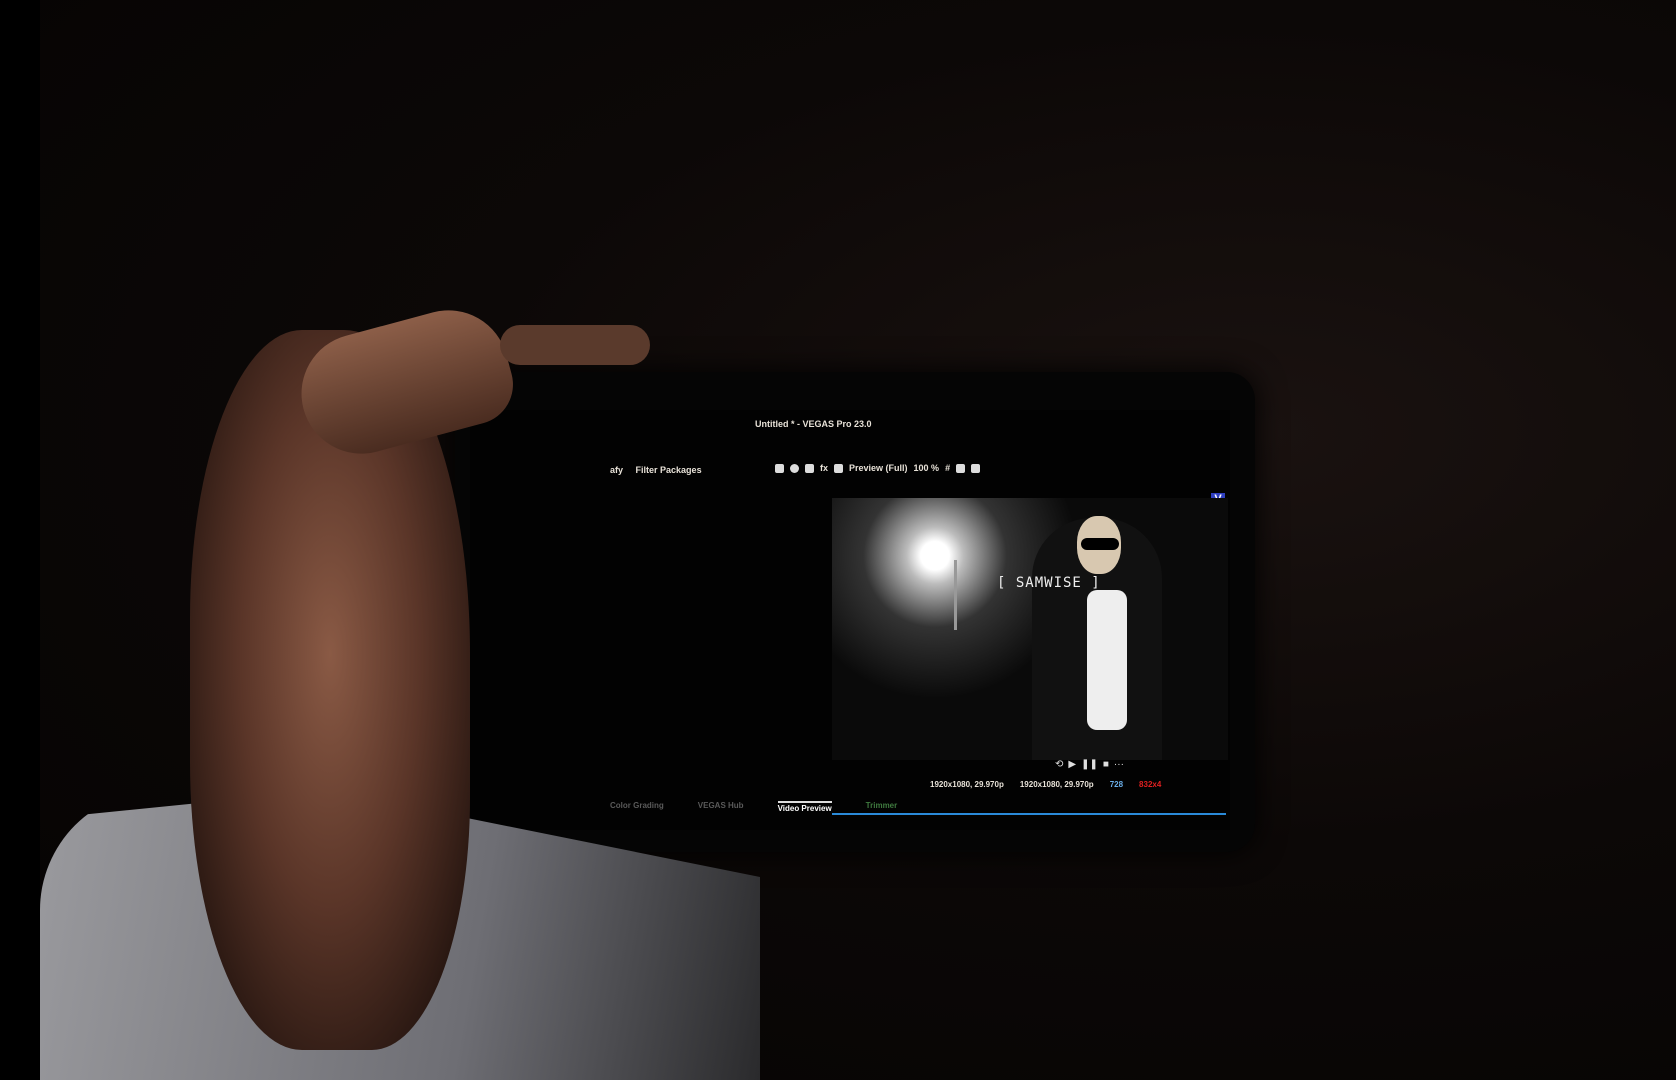  Describe the element at coordinates (721, 807) in the screenshot. I see `tab-vegas-hub: VEGAS Hub` at that location.